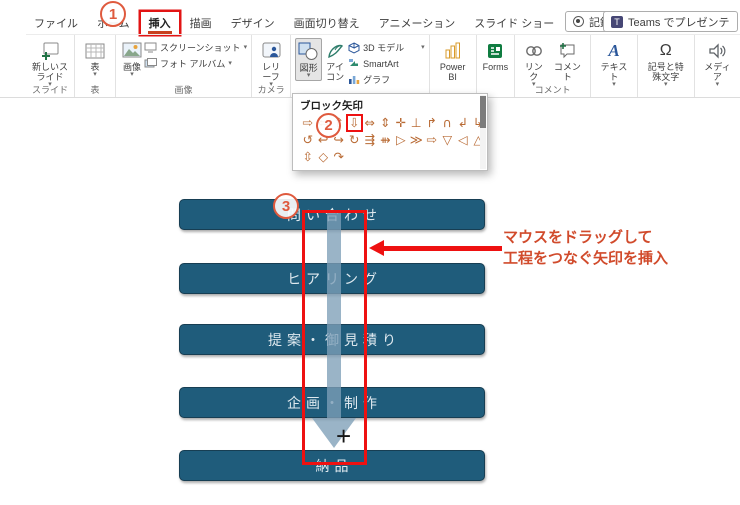 The height and width of the screenshot is (505, 740). What do you see at coordinates (585, 248) in the screenshot?
I see `annotation-text: マウスをドラッグして 工程をつなぐ矢印を挿入` at bounding box center [585, 248].